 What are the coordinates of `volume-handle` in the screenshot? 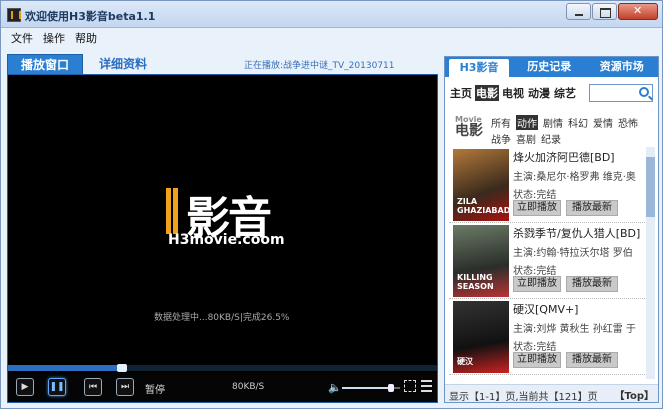 It's located at (391, 388).